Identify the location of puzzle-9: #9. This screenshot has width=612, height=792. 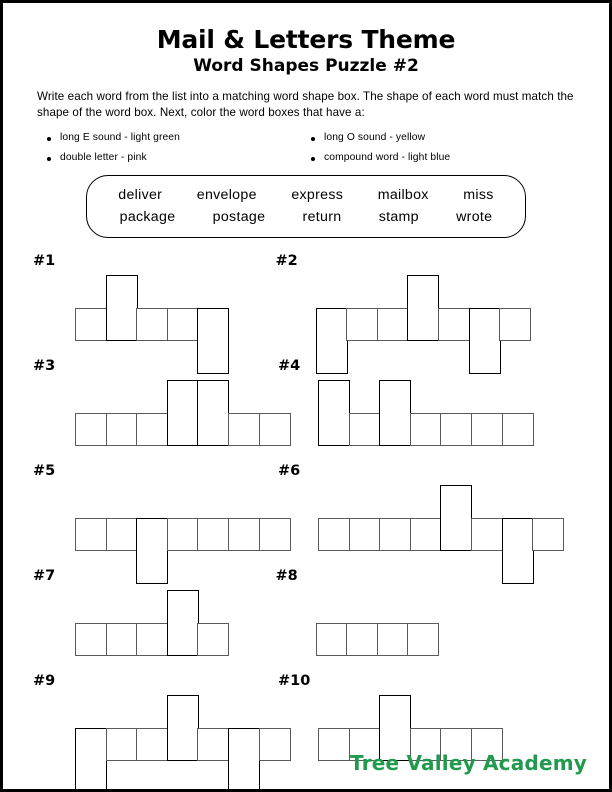
(162, 730).